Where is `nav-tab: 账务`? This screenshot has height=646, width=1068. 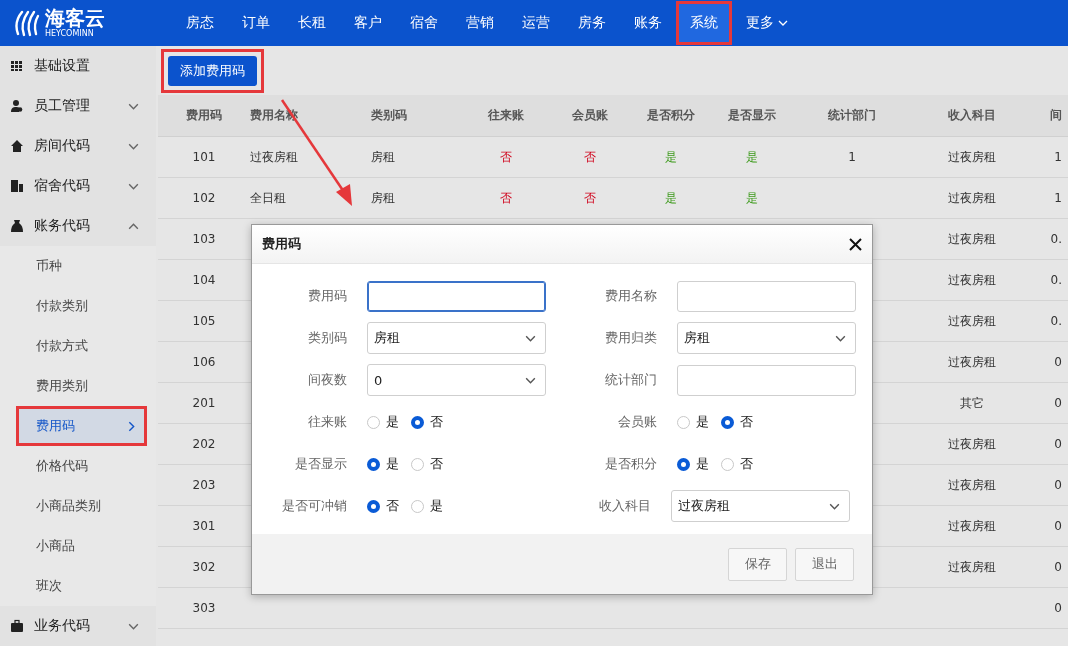
nav-tab: 账务 is located at coordinates (648, 23).